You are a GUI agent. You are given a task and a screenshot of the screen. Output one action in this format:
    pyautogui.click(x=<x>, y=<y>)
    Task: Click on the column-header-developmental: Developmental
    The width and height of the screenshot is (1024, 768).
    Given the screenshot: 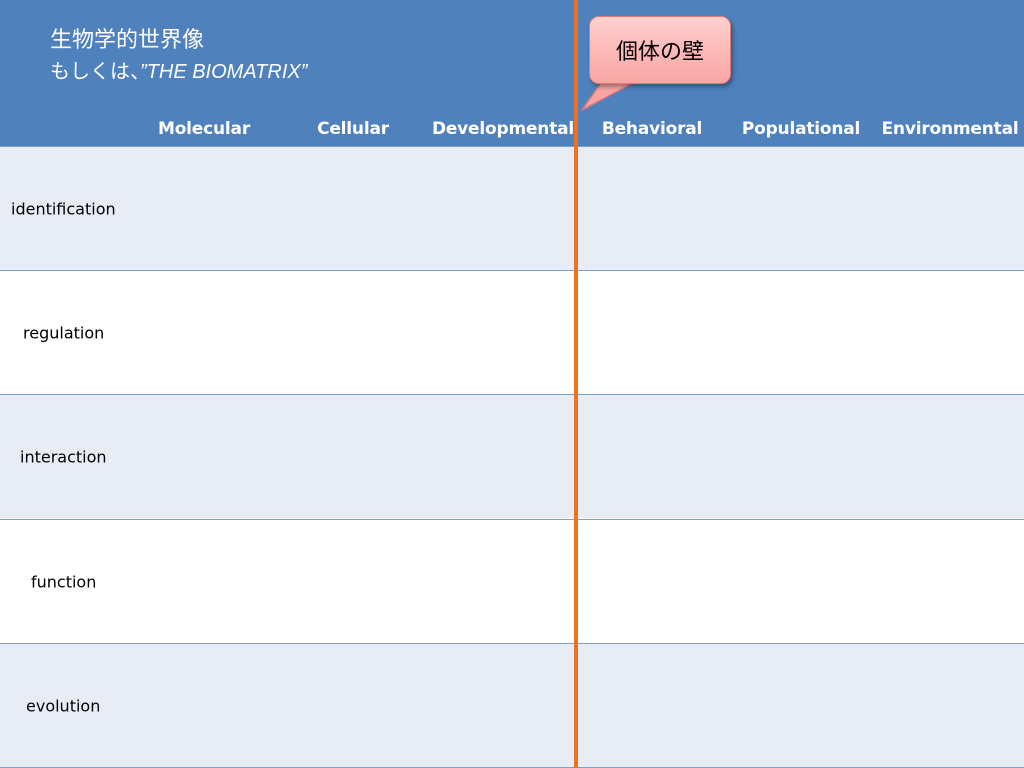 What is the action you would take?
    pyautogui.click(x=503, y=129)
    